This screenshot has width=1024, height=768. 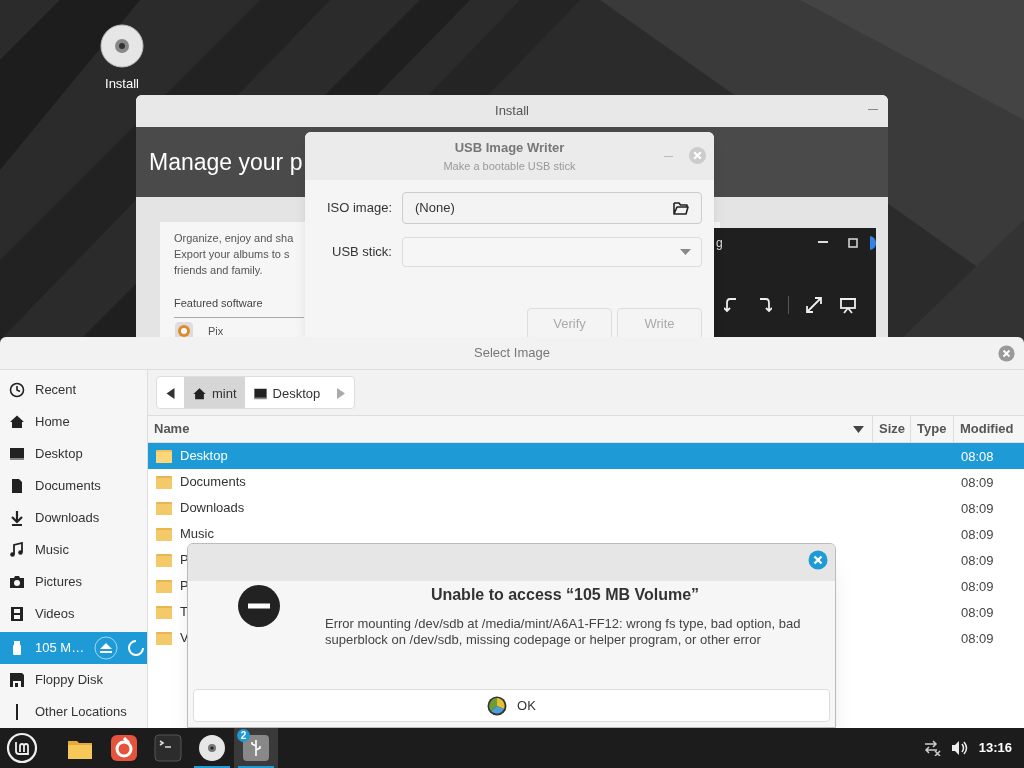 What do you see at coordinates (17, 712) in the screenshot?
I see `line-icon` at bounding box center [17, 712].